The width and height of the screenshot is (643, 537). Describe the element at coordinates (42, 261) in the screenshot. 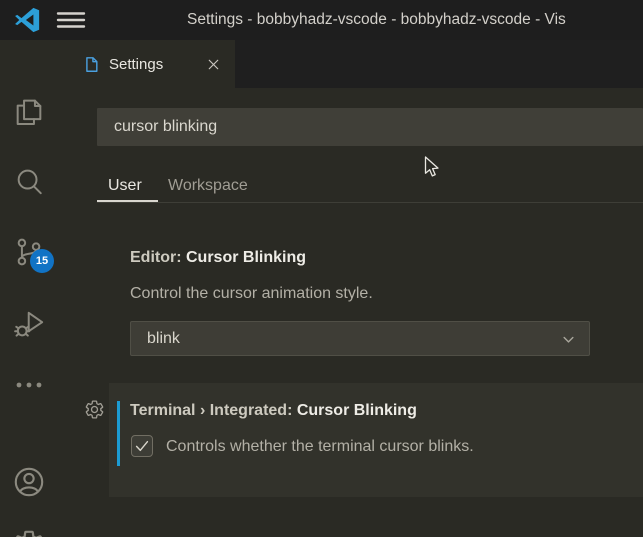

I see `source-control-badge: 15` at that location.